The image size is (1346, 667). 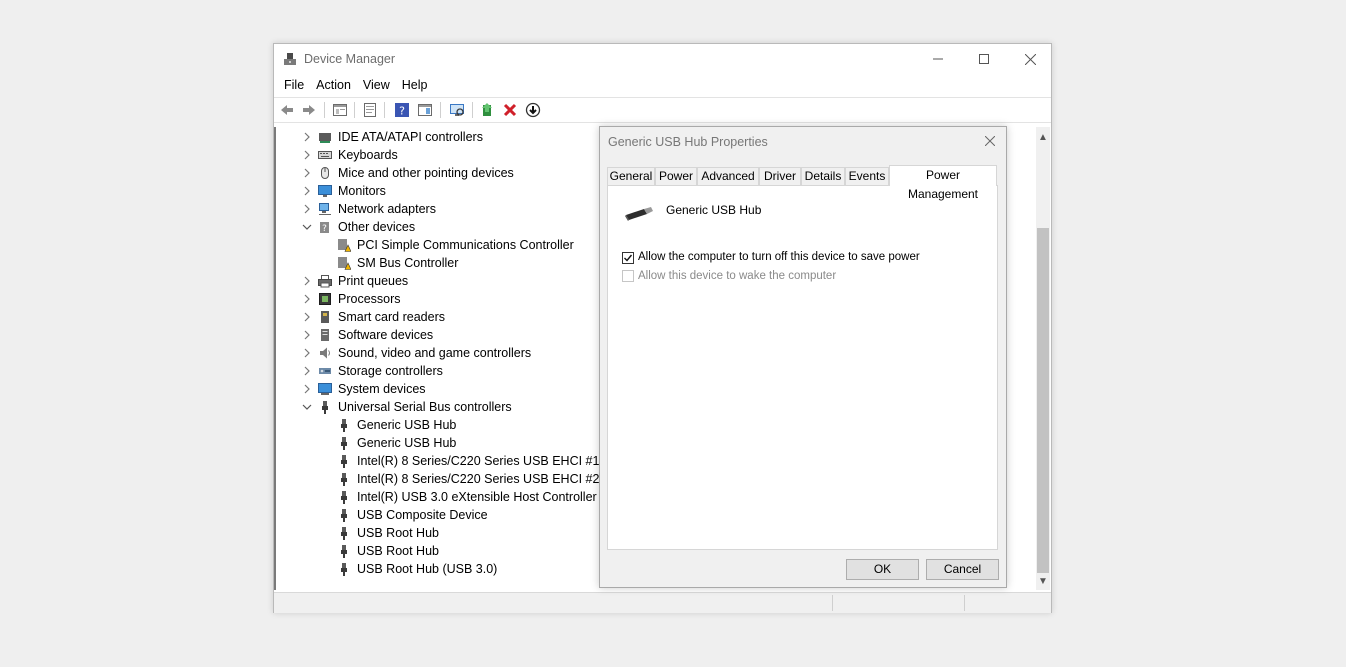 I want to click on status-separator, so click(x=964, y=603).